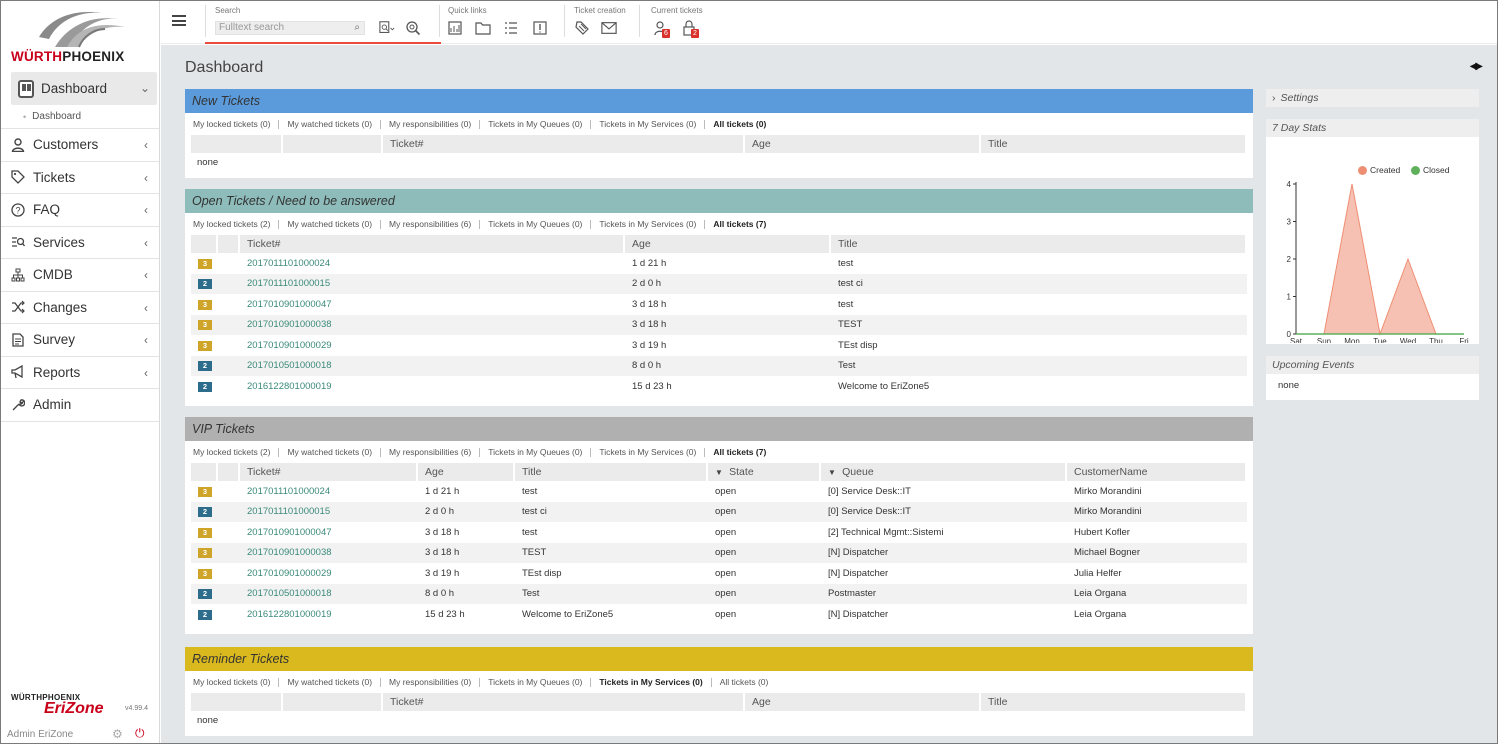 The height and width of the screenshot is (744, 1498). Describe the element at coordinates (80, 340) in the screenshot. I see `sidebar-item-survey: Survey ‹` at that location.